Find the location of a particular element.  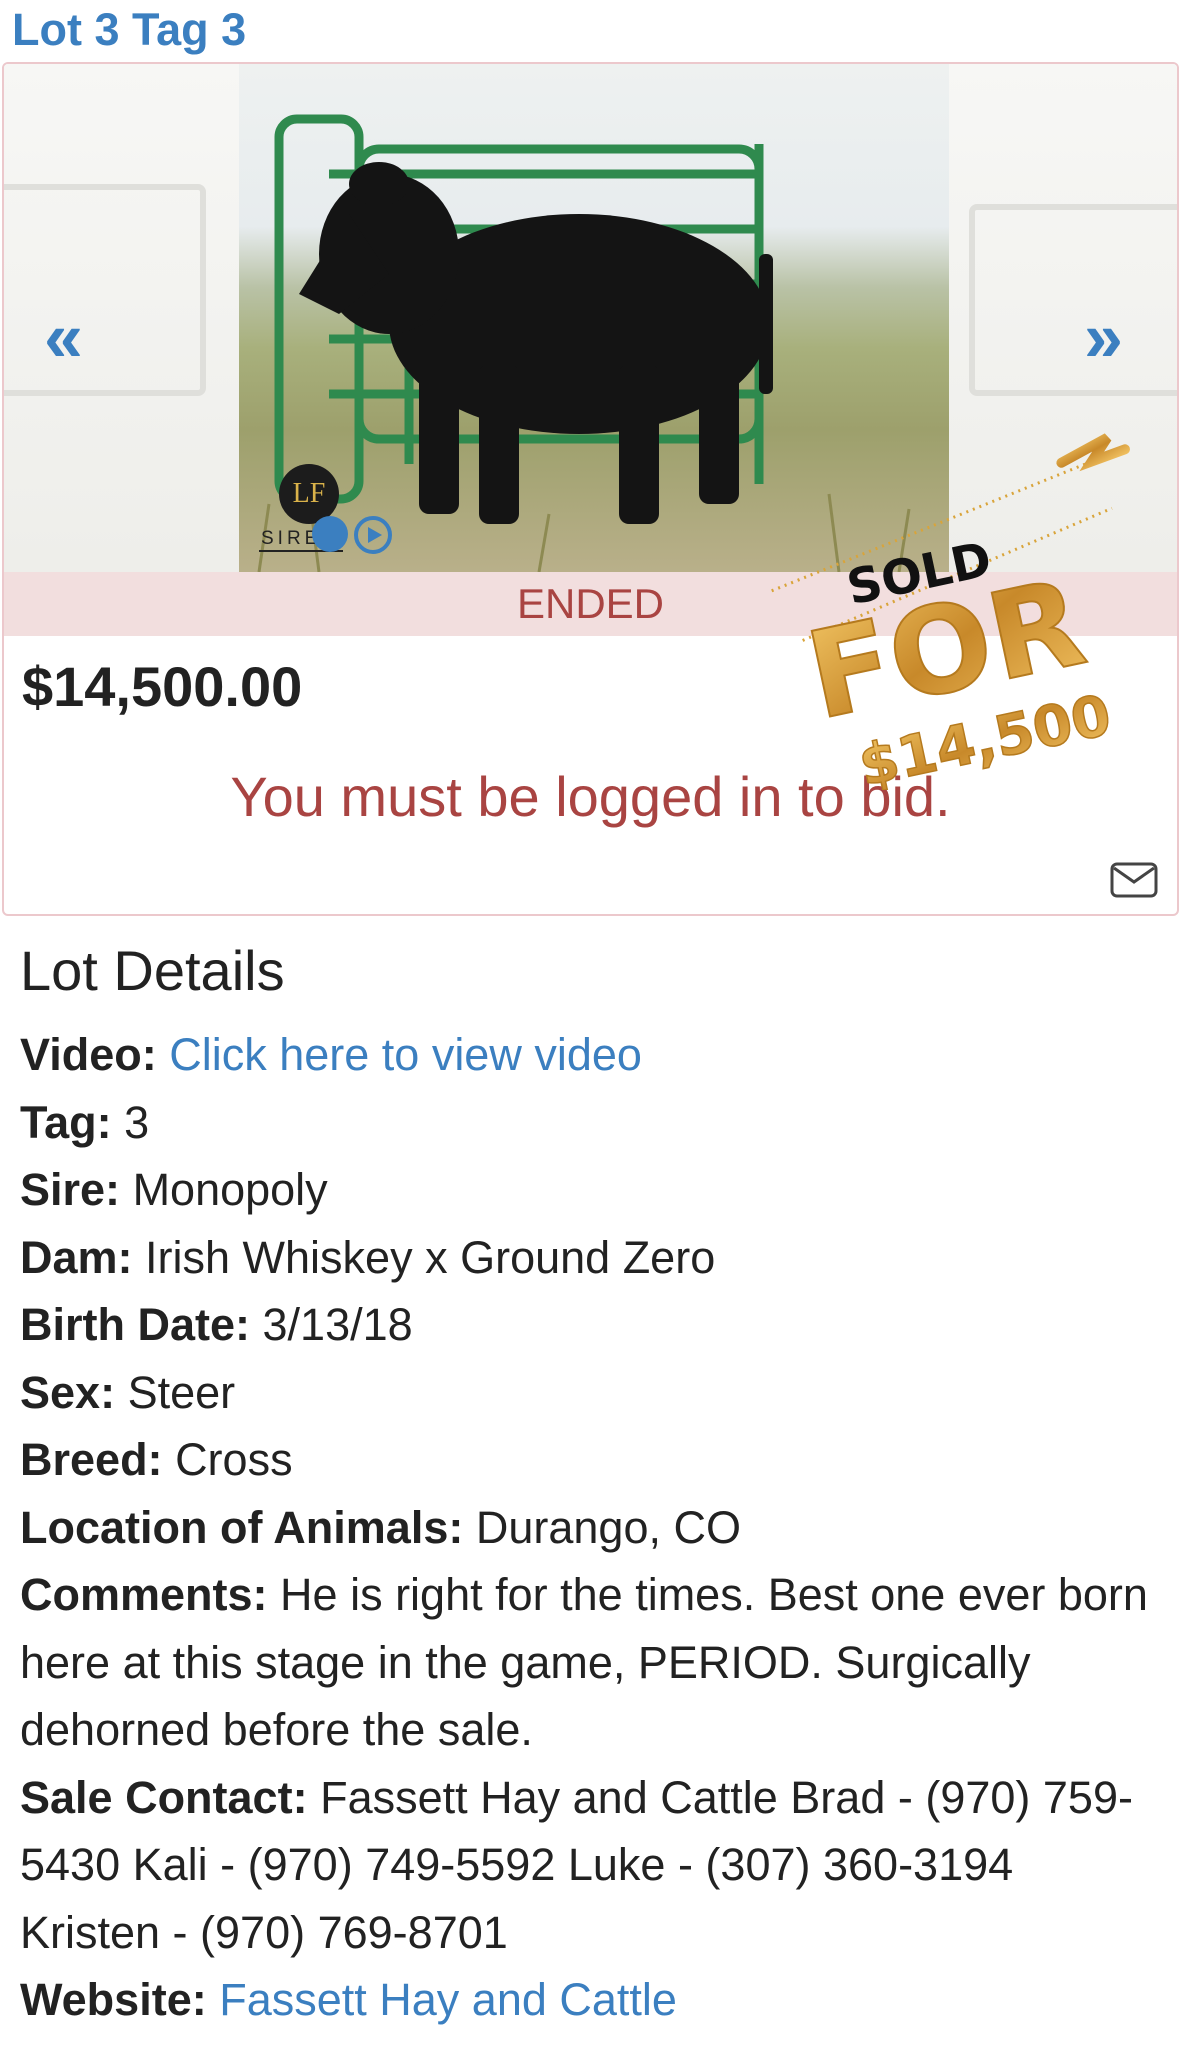

status-label: ENDED is located at coordinates (590, 603).